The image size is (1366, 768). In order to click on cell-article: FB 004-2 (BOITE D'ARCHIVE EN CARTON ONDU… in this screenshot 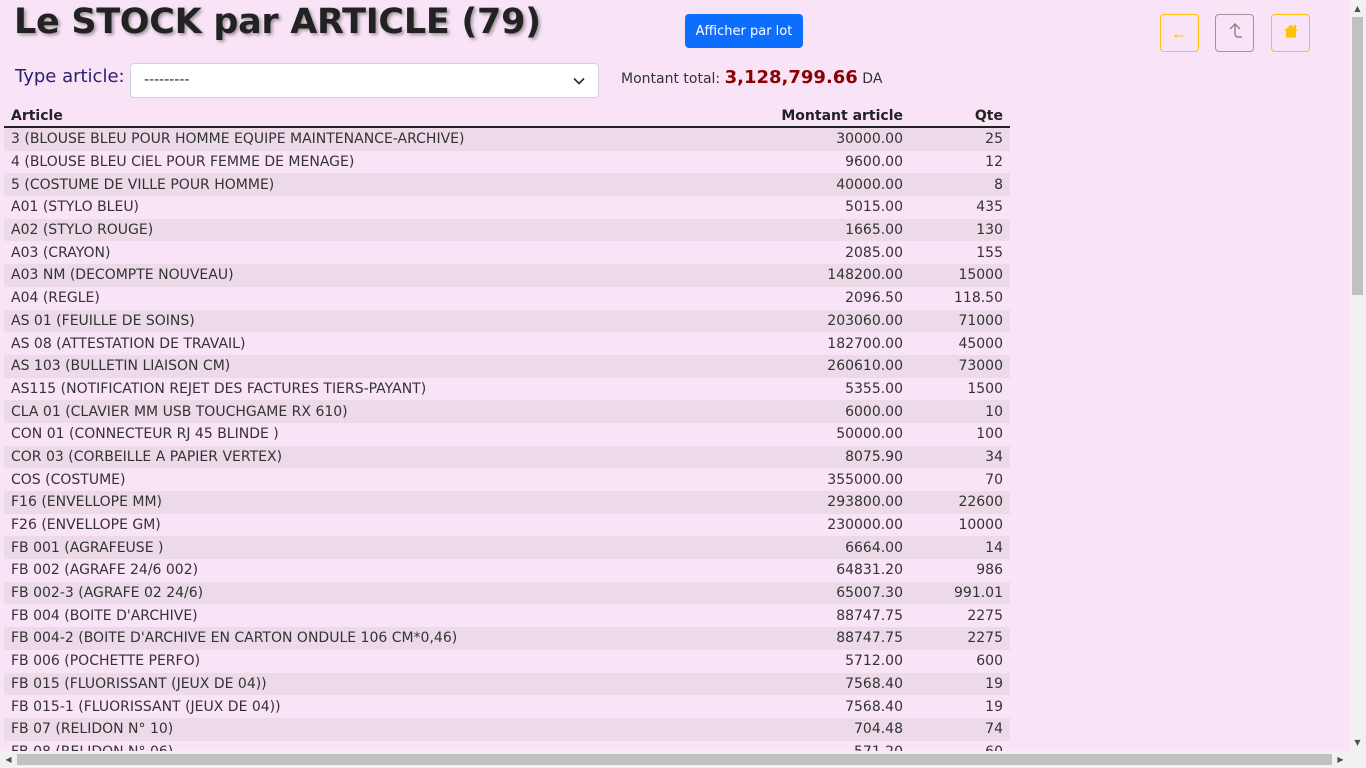, I will do `click(375, 638)`.